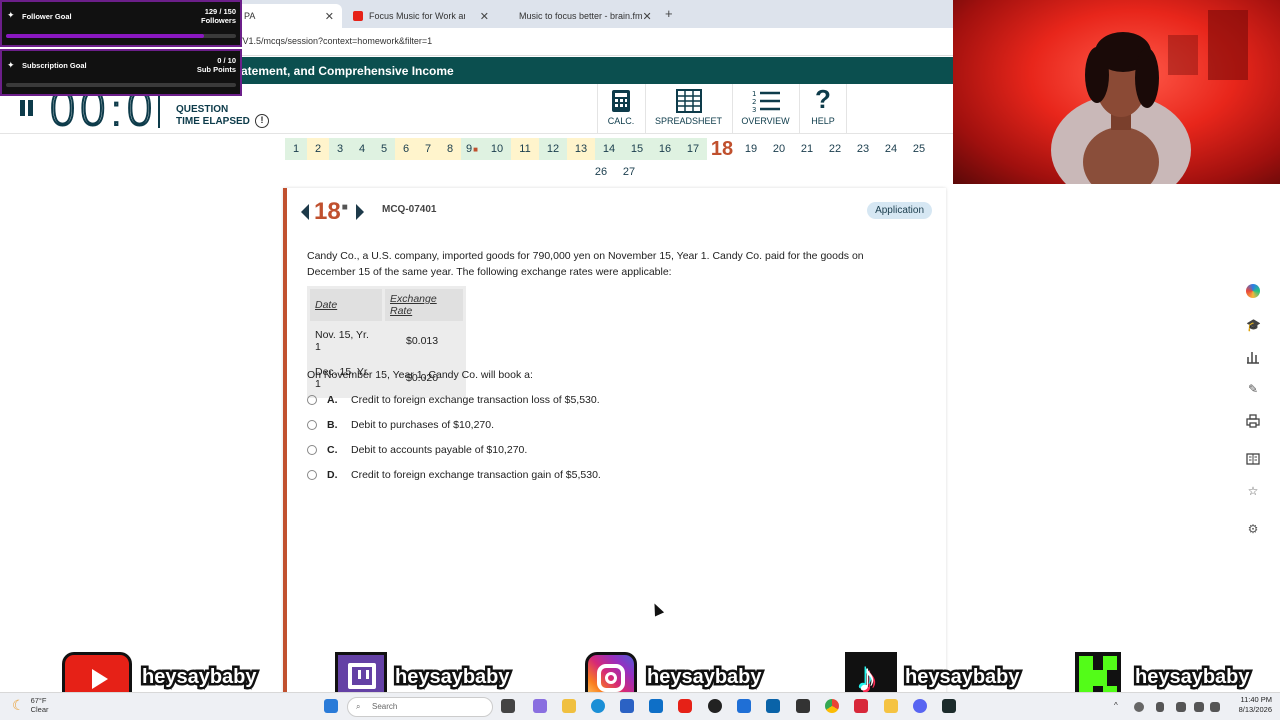 The width and height of the screenshot is (1280, 720). Describe the element at coordinates (421, 16) in the screenshot. I see `tab-focus-music: Focus Music for Work and S ✕` at that location.